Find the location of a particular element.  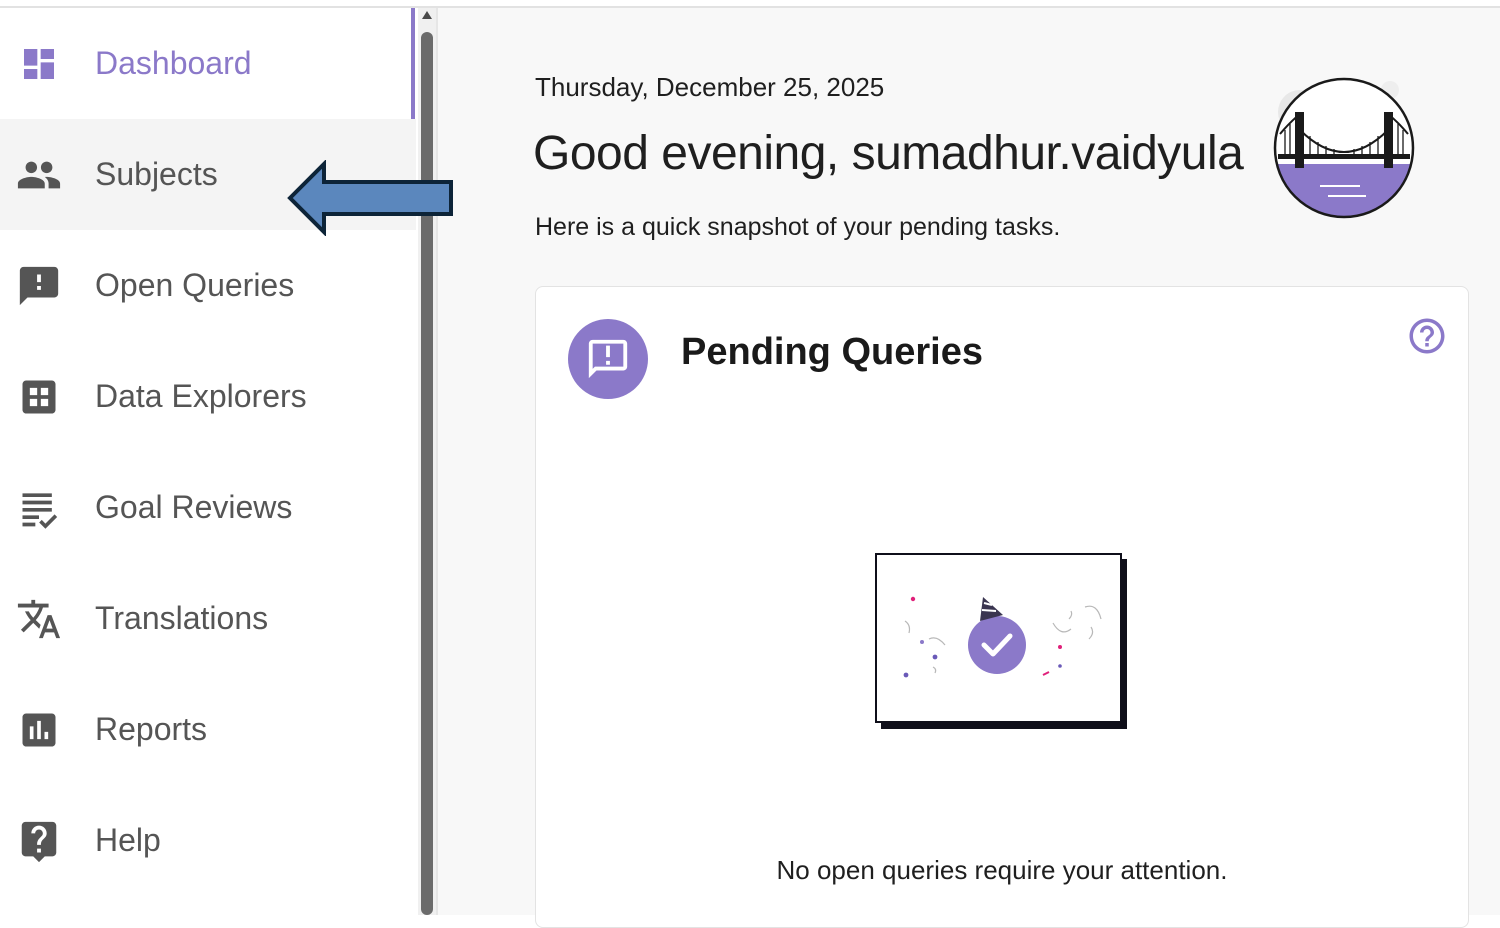

help-icon is located at coordinates (39, 841).